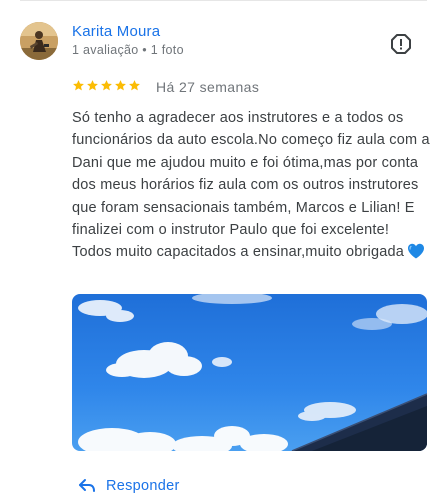 This screenshot has height=500, width=447. I want to click on author-meta: 1 avaliação • 1 foto, so click(128, 50).